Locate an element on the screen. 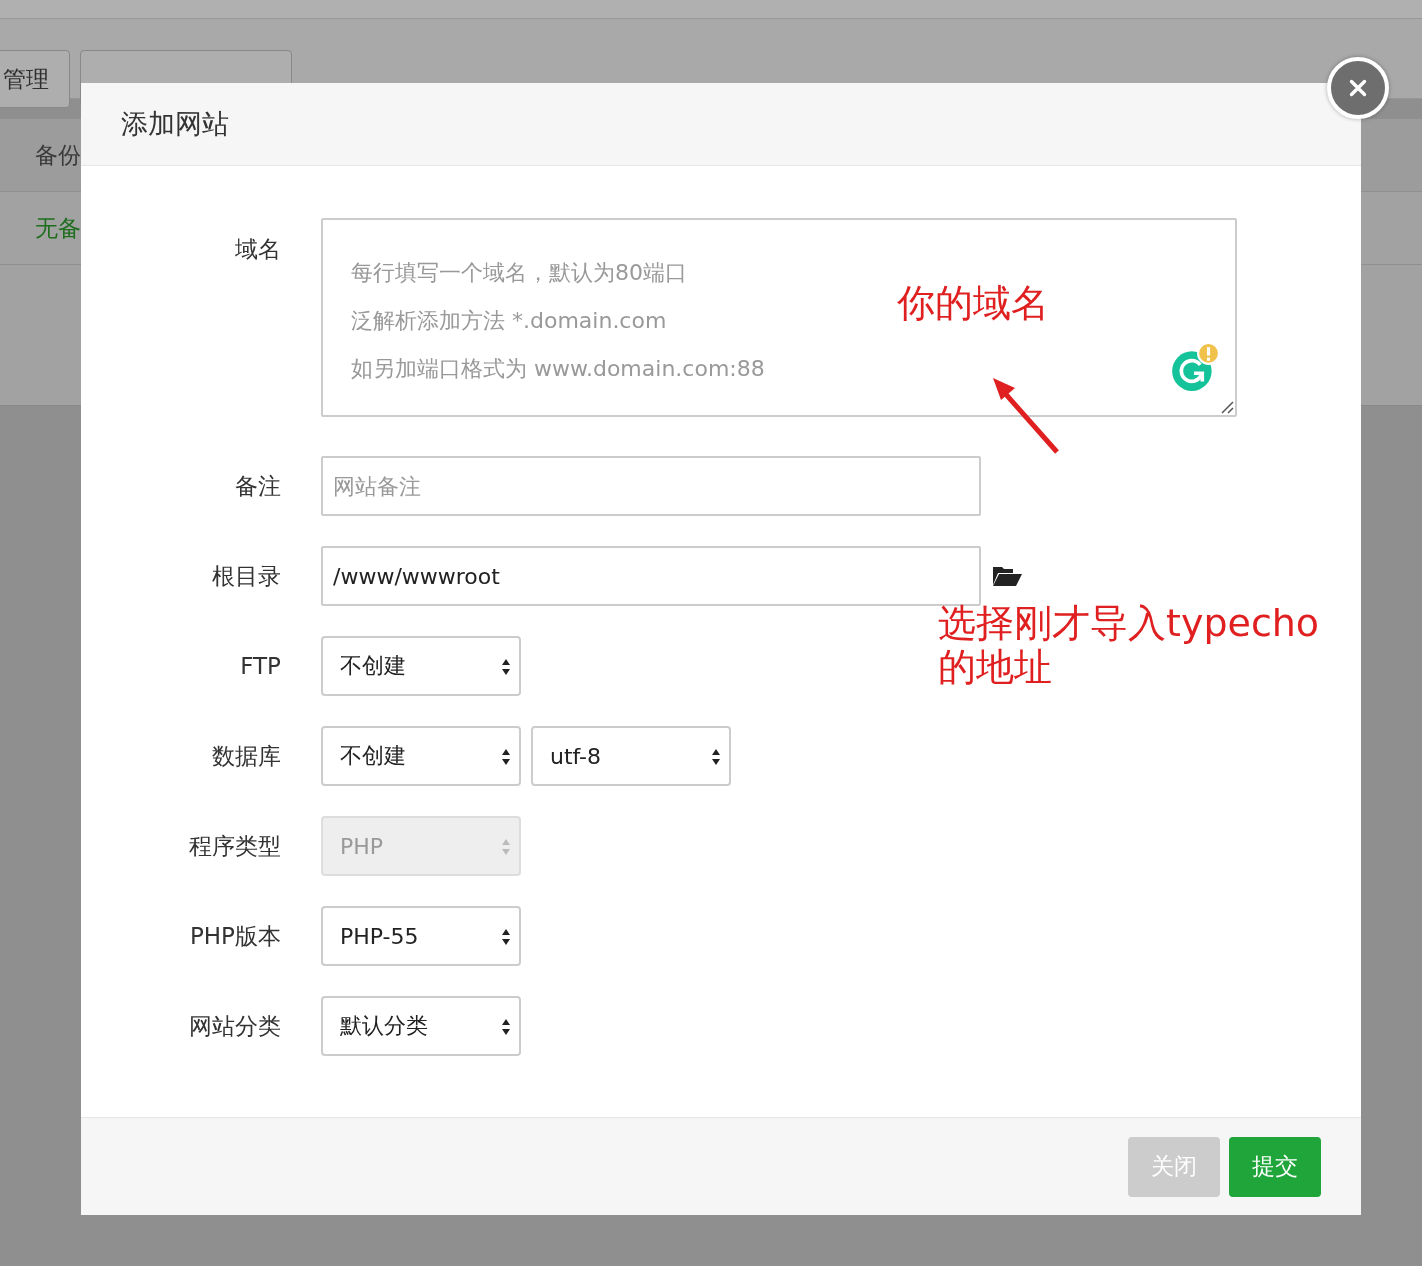 This screenshot has width=1422, height=1266. field-label: PHP版本 is located at coordinates (235, 936).